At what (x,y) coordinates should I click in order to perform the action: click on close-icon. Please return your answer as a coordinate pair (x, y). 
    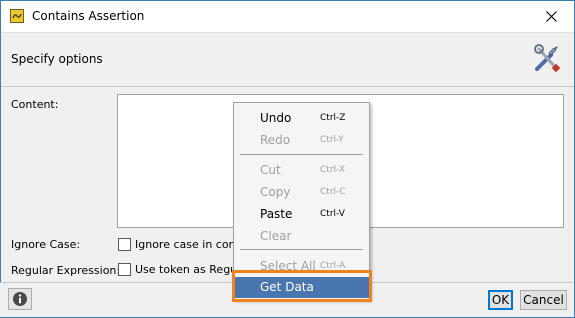
    Looking at the image, I should click on (551, 16).